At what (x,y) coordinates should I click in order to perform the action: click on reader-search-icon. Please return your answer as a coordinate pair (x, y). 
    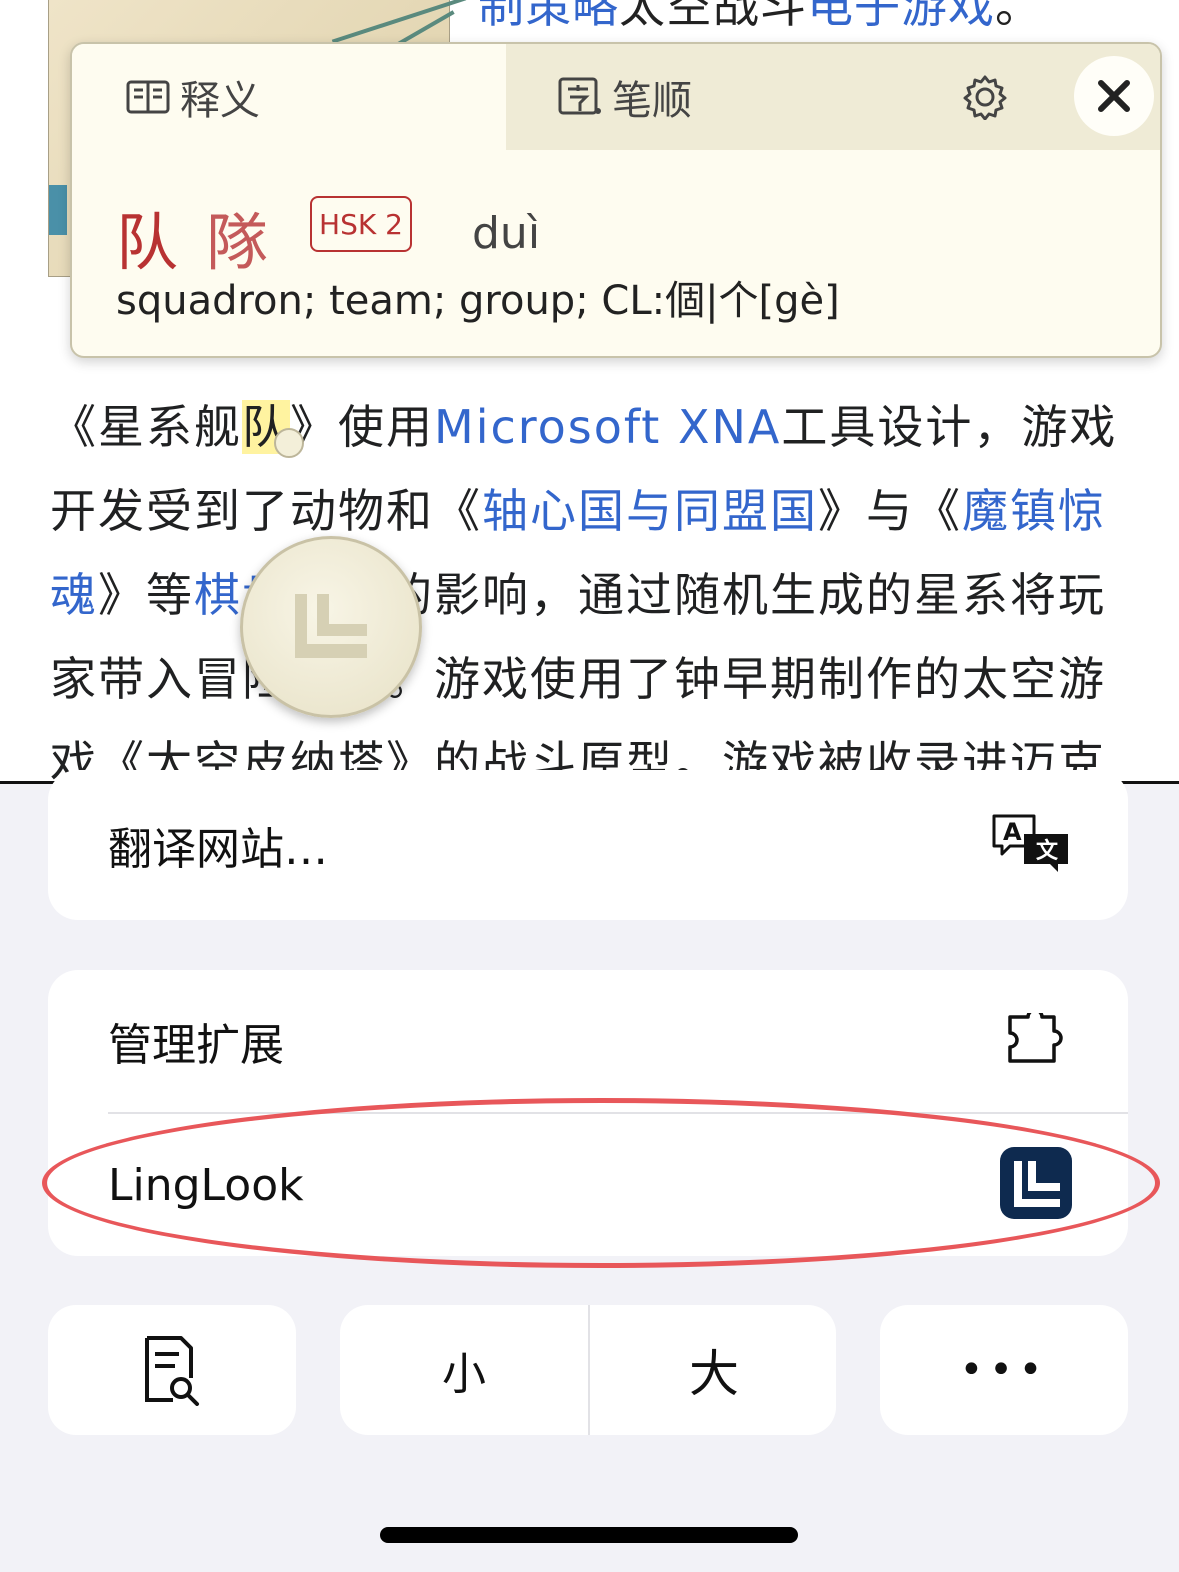
    Looking at the image, I should click on (172, 1371).